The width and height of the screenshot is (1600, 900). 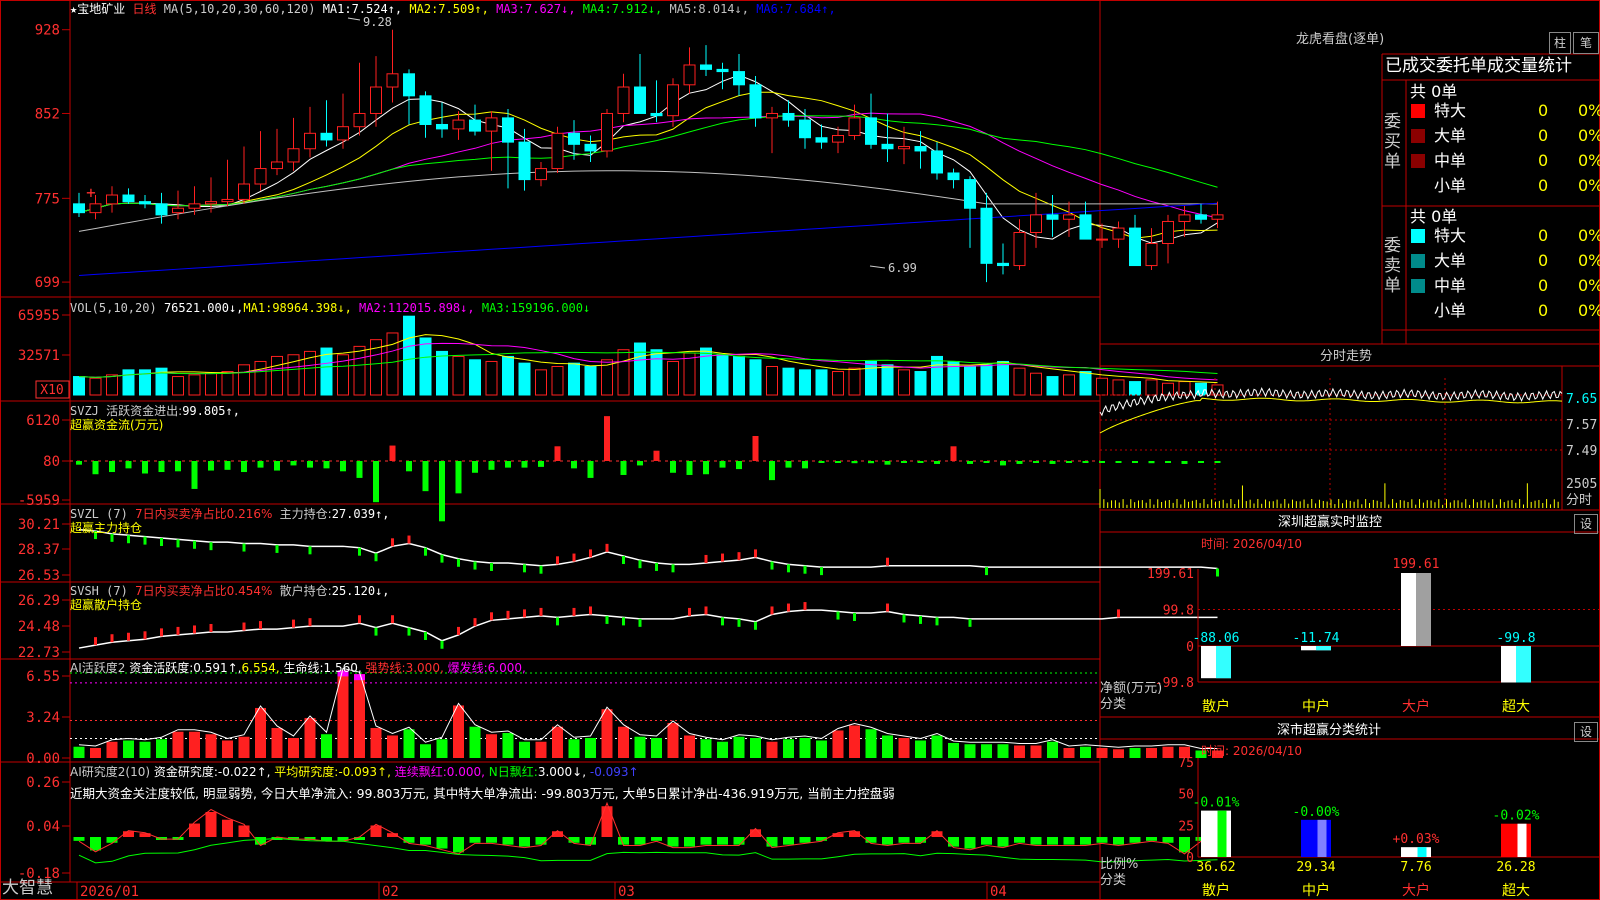 I want to click on tab-bar: 柱, so click(x=1560, y=43).